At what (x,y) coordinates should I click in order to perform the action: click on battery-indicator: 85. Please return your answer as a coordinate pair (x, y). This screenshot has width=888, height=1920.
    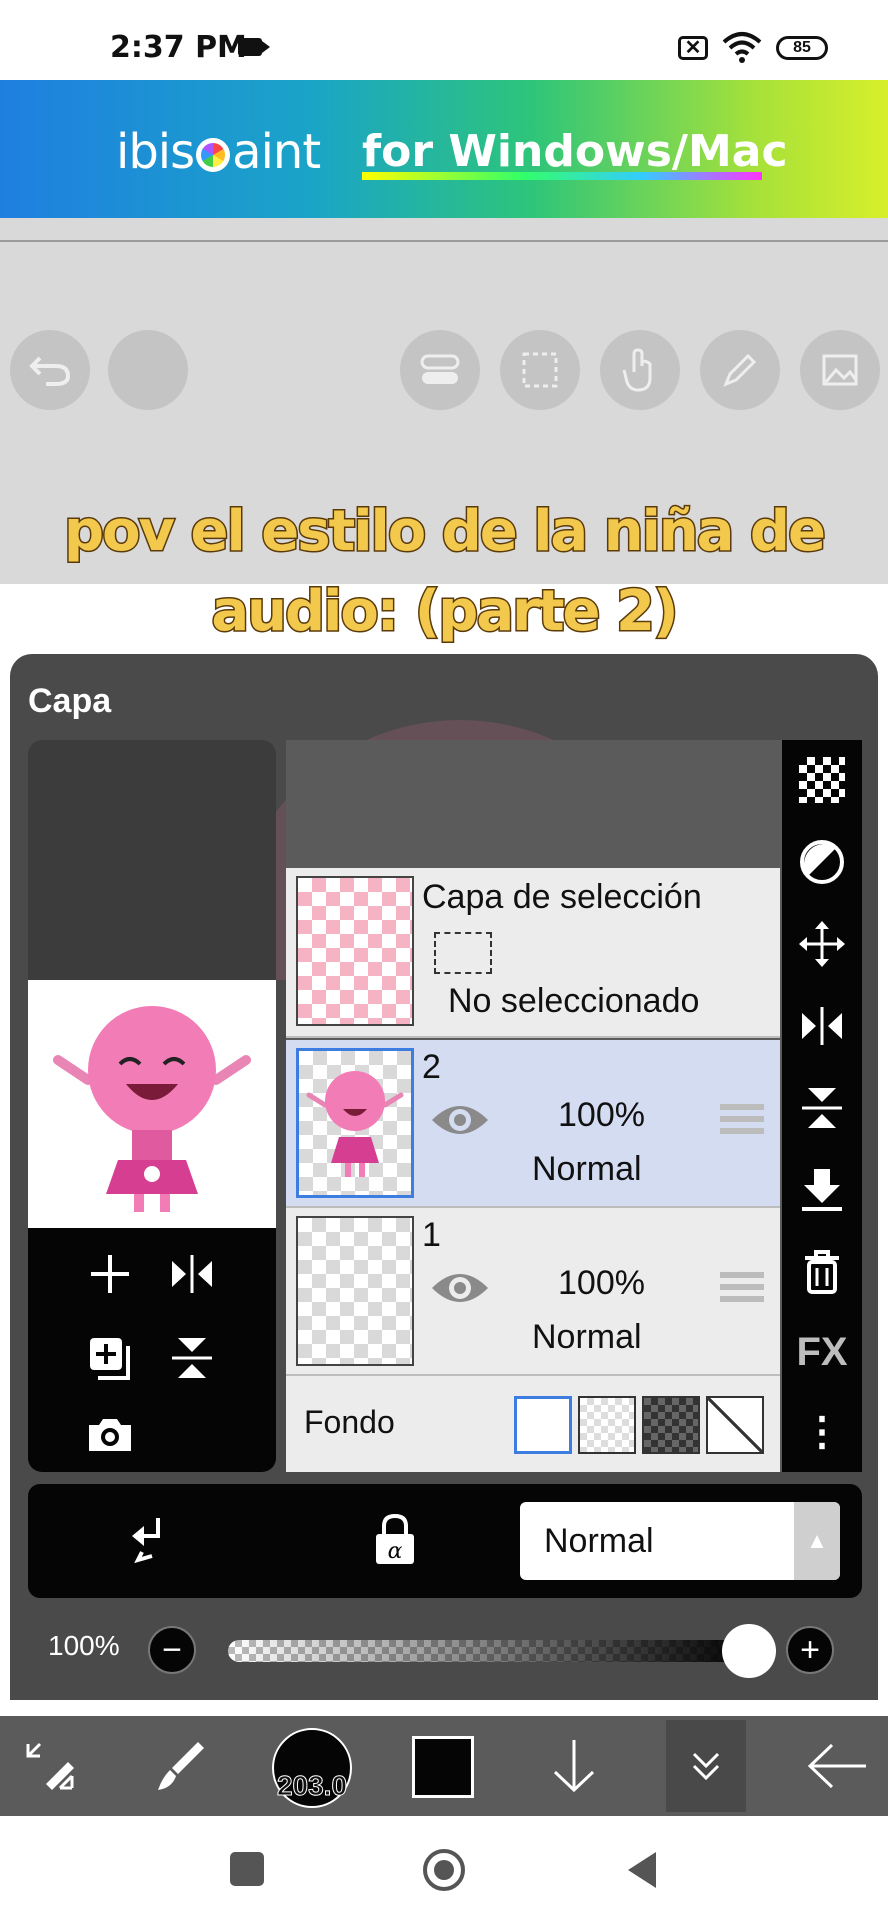
    Looking at the image, I should click on (802, 48).